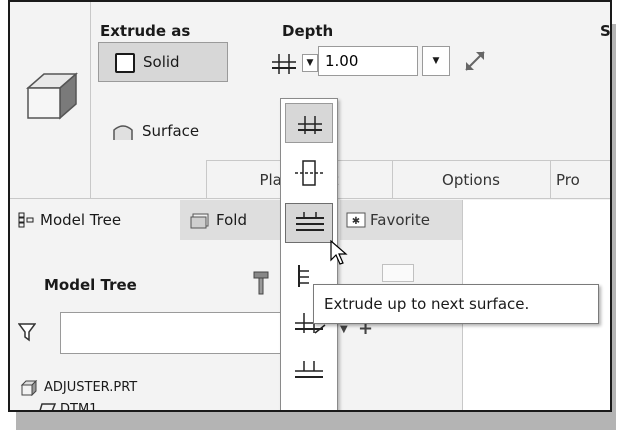 The width and height of the screenshot is (630, 441). Describe the element at coordinates (26, 220) in the screenshot. I see `model-tree-icon` at that location.